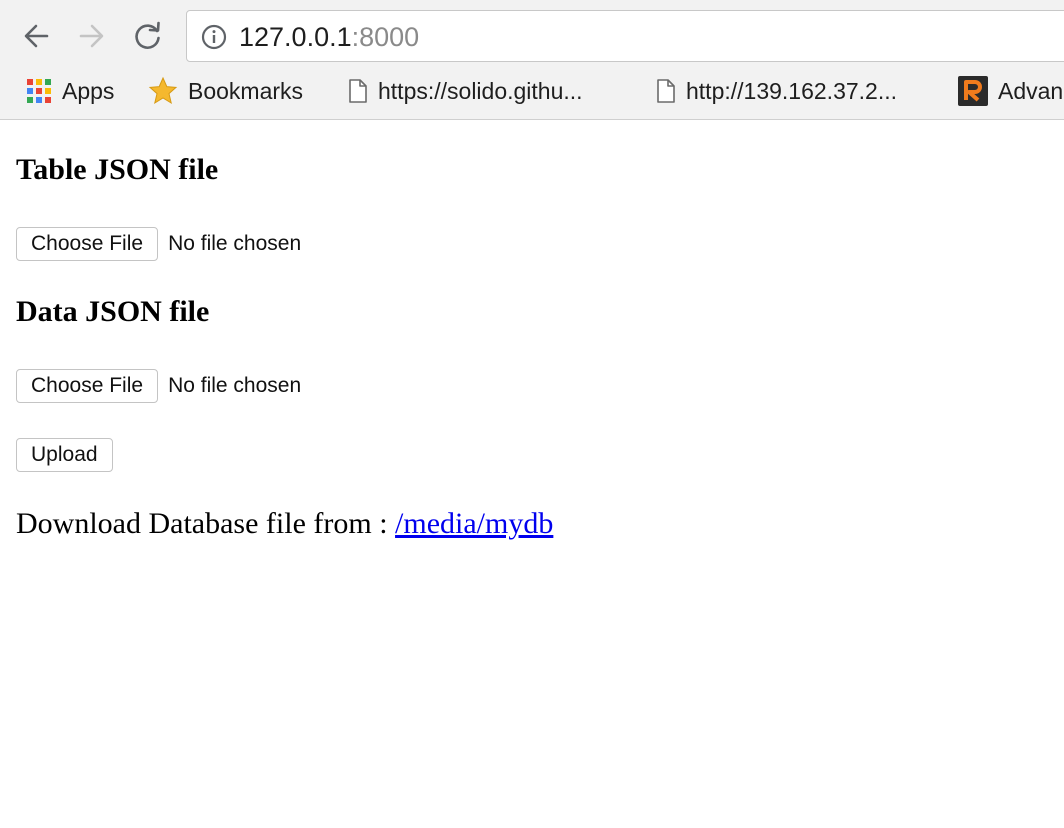 The image size is (1064, 828). Describe the element at coordinates (474, 523) in the screenshot. I see `download-link: /media/mydb` at that location.